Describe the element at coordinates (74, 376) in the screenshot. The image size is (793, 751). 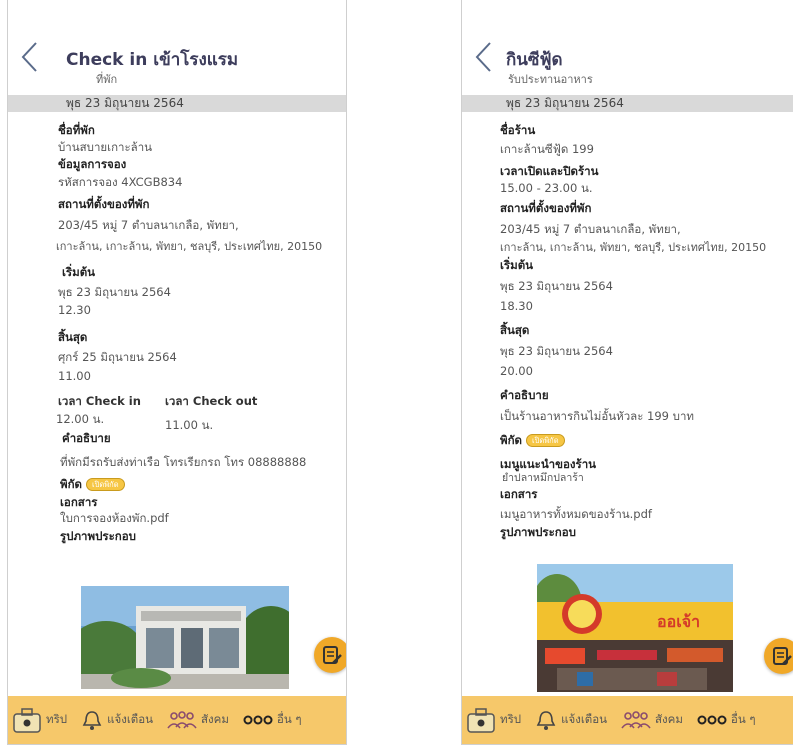
I see `end-time: 11.00` at that location.